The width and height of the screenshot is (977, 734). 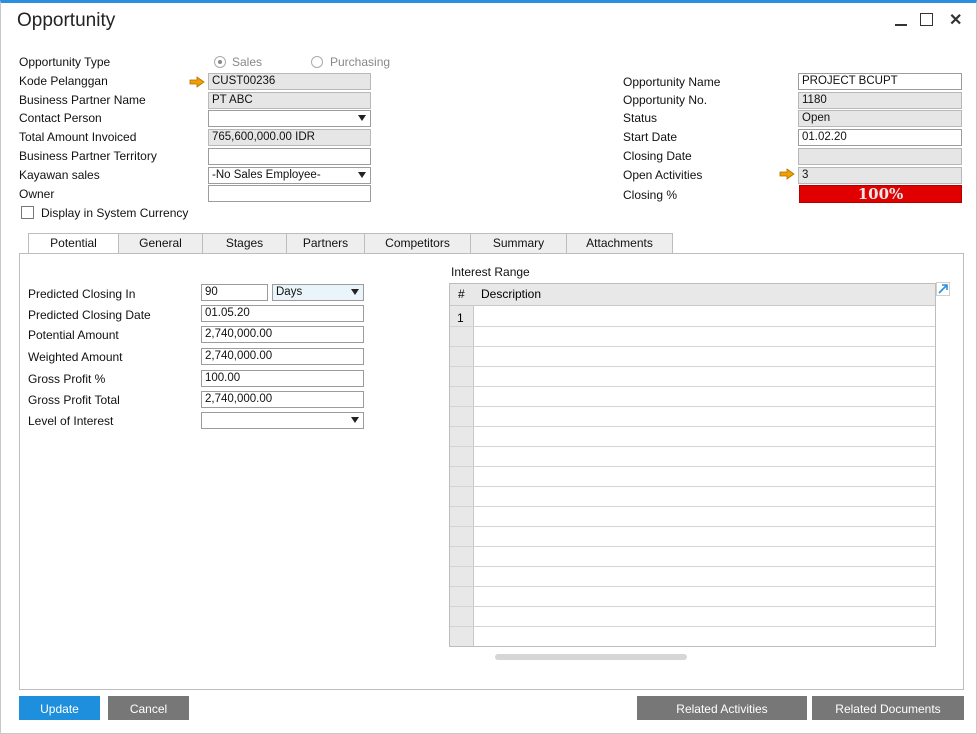 What do you see at coordinates (282, 334) in the screenshot?
I see `potential-amount-field: 2,740,000.00` at bounding box center [282, 334].